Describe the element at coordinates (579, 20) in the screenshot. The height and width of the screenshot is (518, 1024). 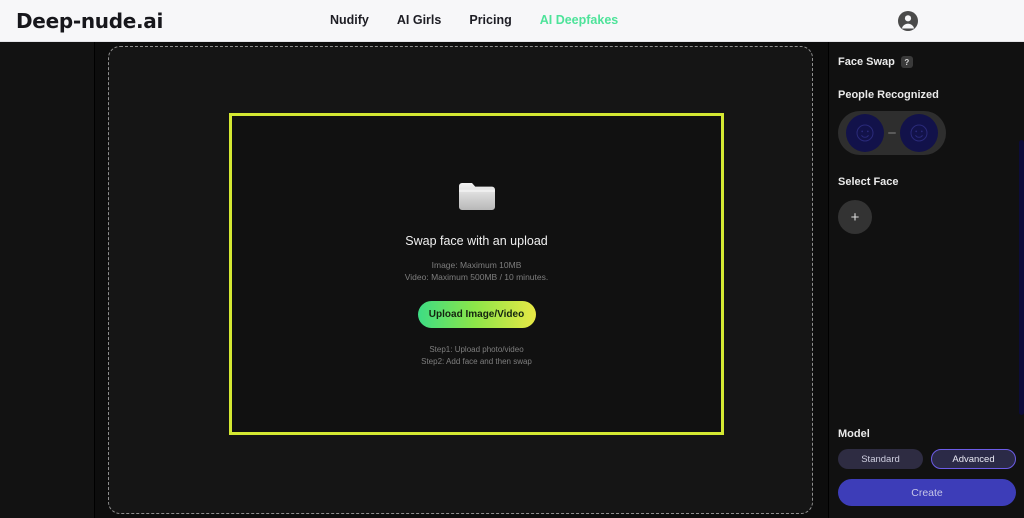
I see `nav-item-ai-deepfakes: AI Deepfakes` at that location.